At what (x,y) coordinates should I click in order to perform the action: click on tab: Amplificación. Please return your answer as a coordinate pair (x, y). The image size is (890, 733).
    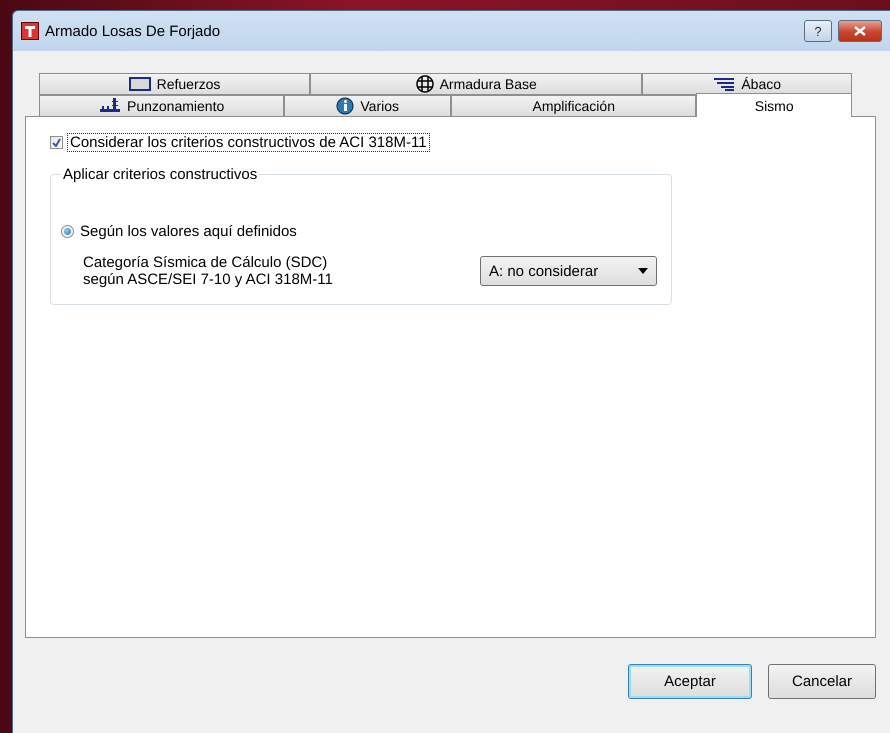
    Looking at the image, I should click on (573, 106).